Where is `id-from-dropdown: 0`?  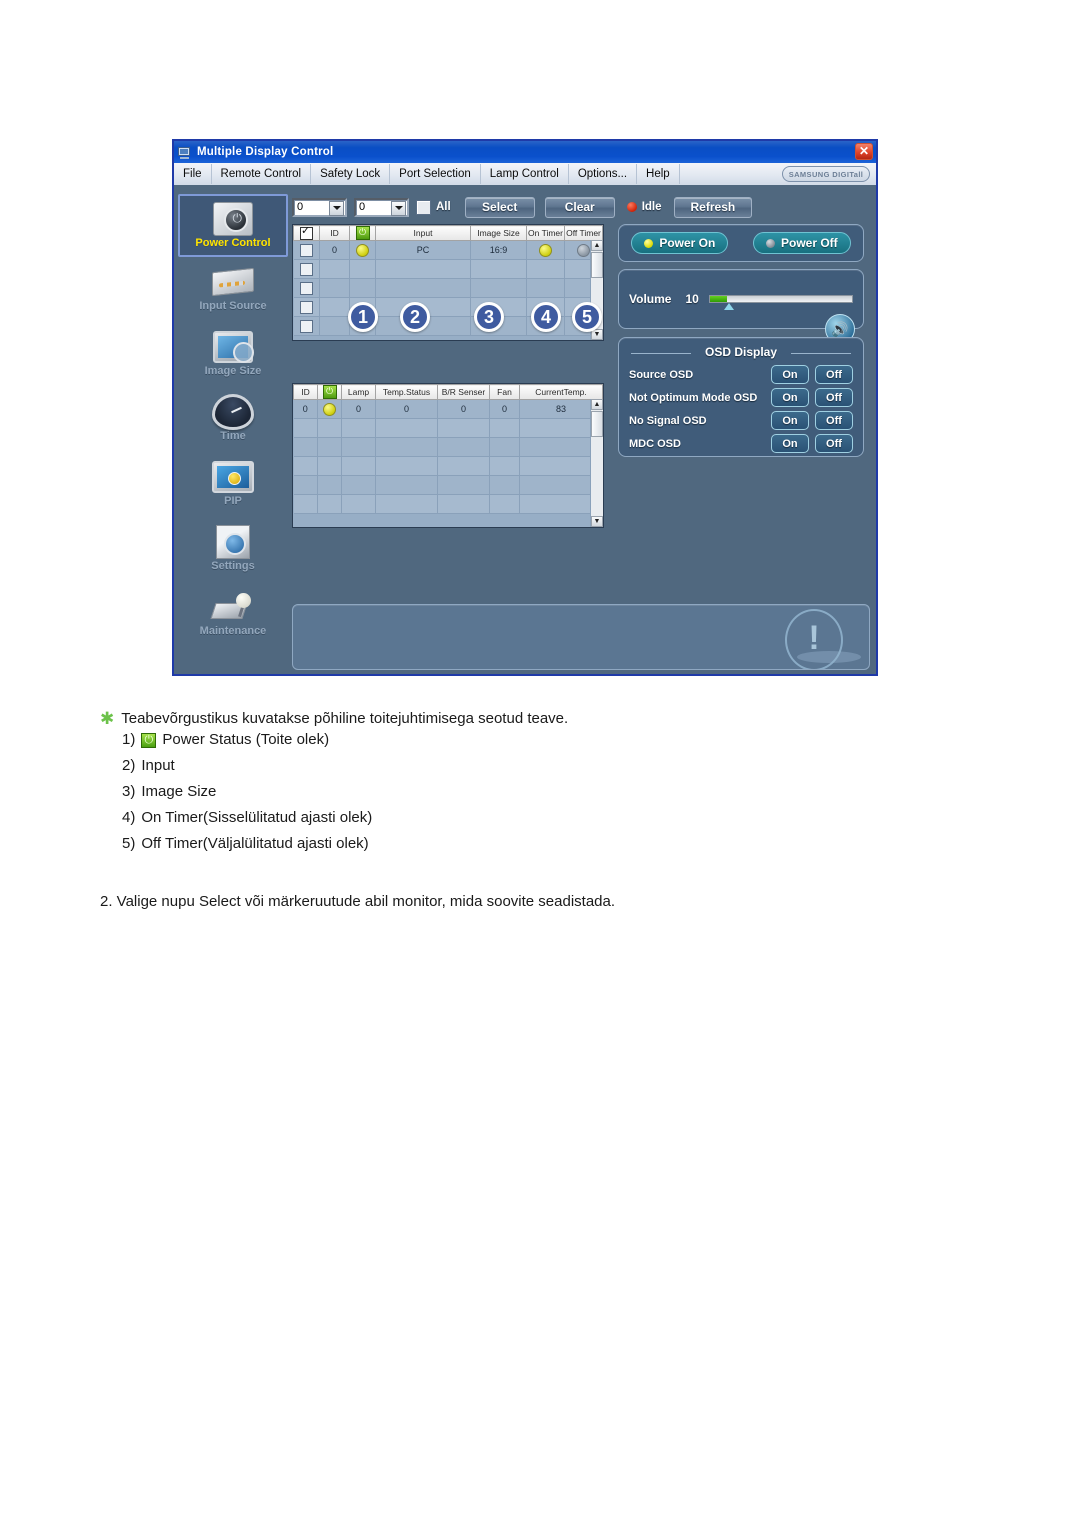
id-from-dropdown: 0 is located at coordinates (319, 207).